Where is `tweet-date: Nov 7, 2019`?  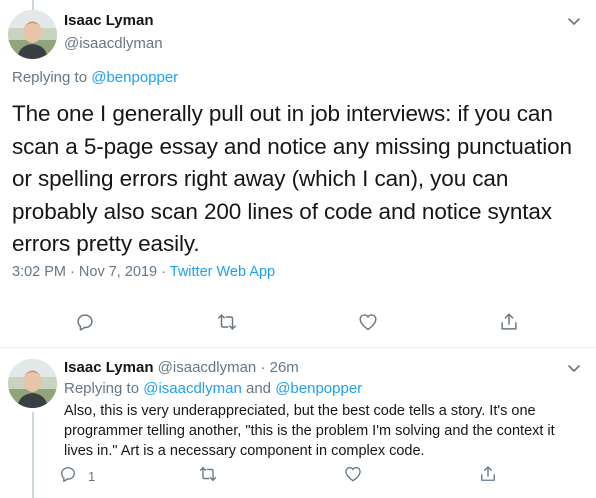
tweet-date: Nov 7, 2019 is located at coordinates (118, 272).